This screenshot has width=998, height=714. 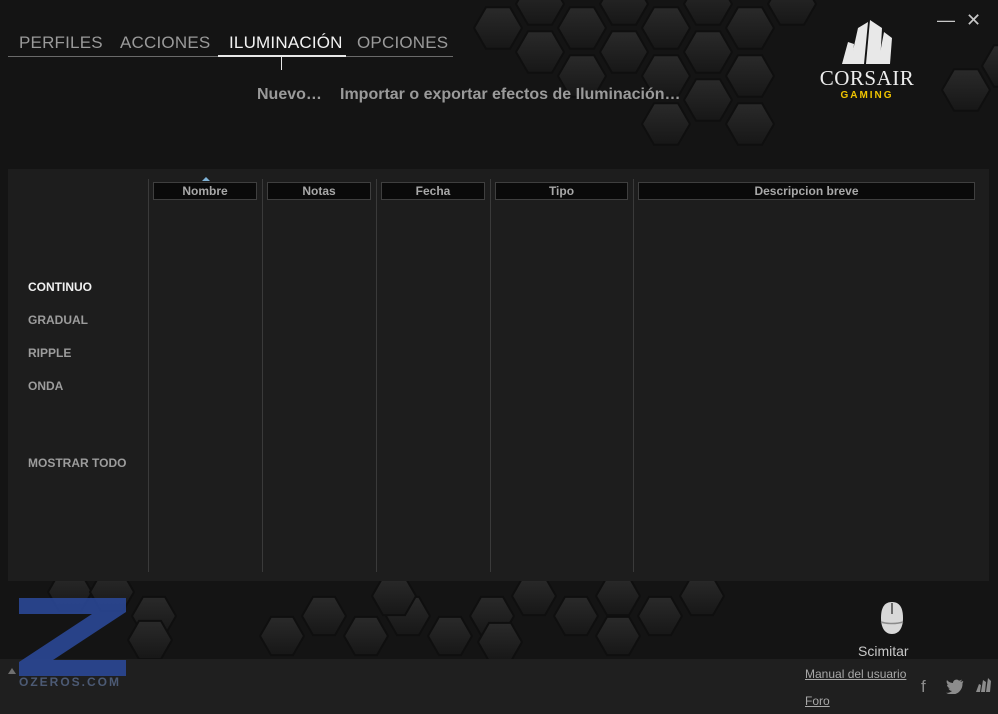 What do you see at coordinates (855, 674) in the screenshot?
I see `user-manual-link: Manual del usuario` at bounding box center [855, 674].